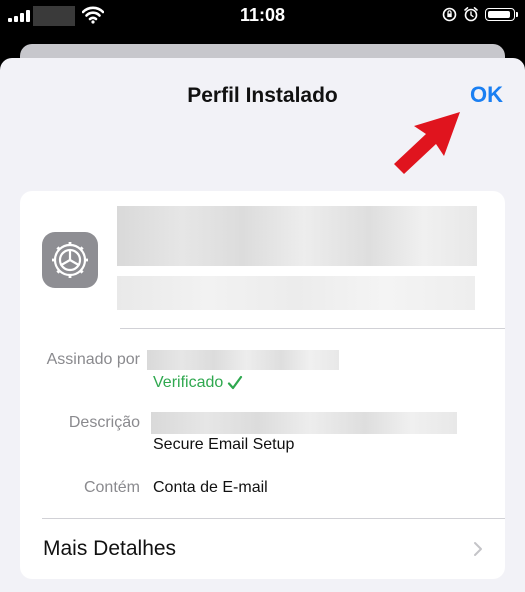 The height and width of the screenshot is (592, 525). Describe the element at coordinates (471, 14) in the screenshot. I see `alarm-icon` at that location.